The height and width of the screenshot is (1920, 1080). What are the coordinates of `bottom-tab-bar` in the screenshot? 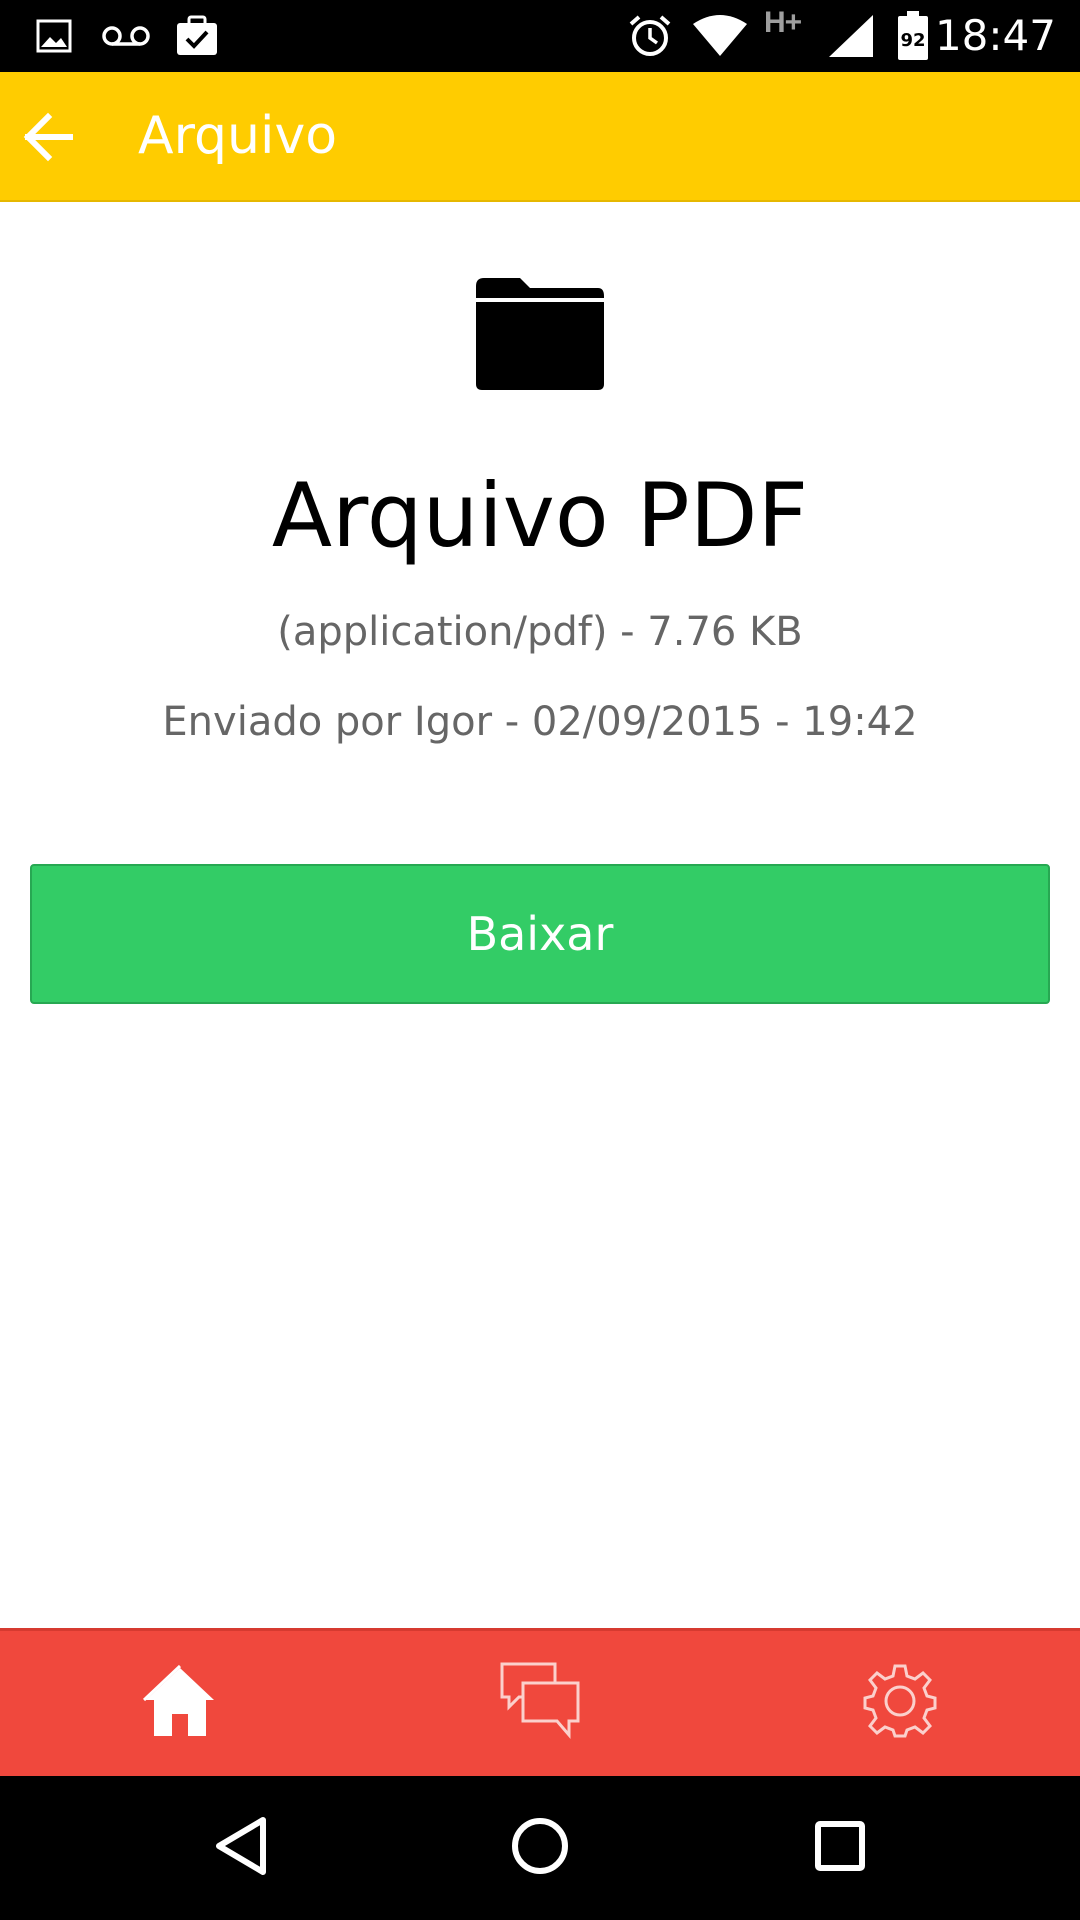 It's located at (540, 1702).